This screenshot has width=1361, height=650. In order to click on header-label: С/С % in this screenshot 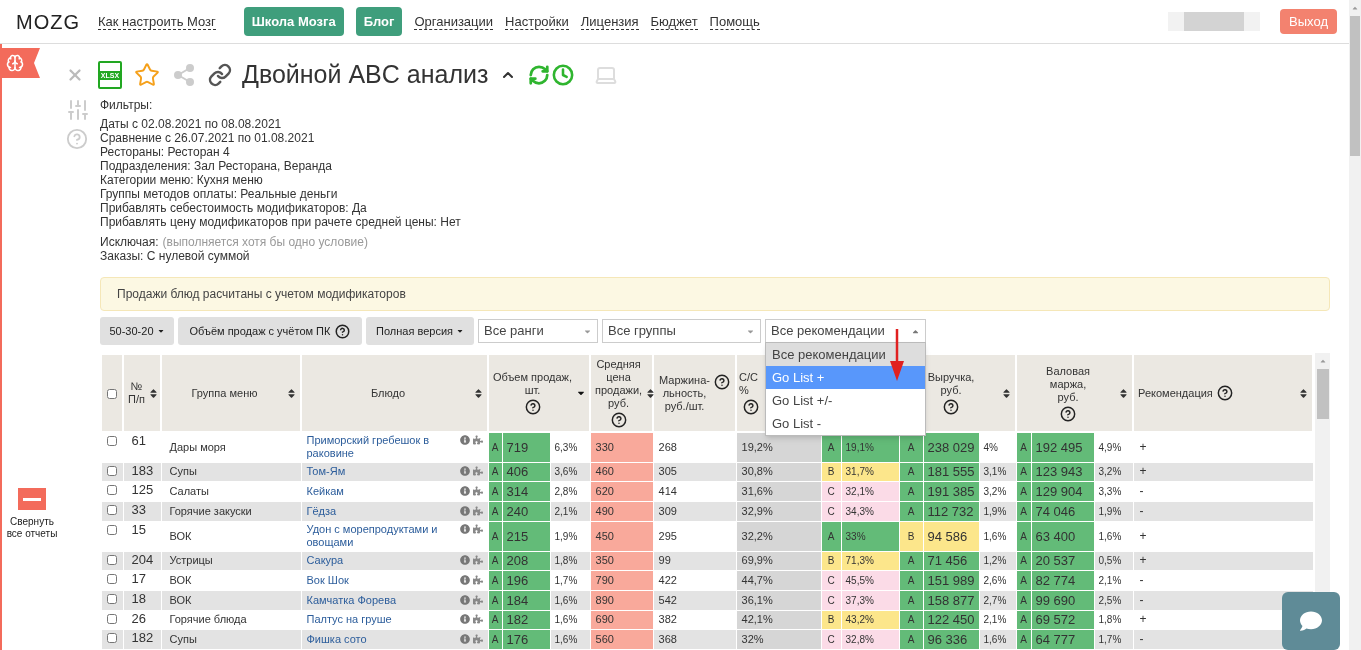, I will do `click(748, 384)`.